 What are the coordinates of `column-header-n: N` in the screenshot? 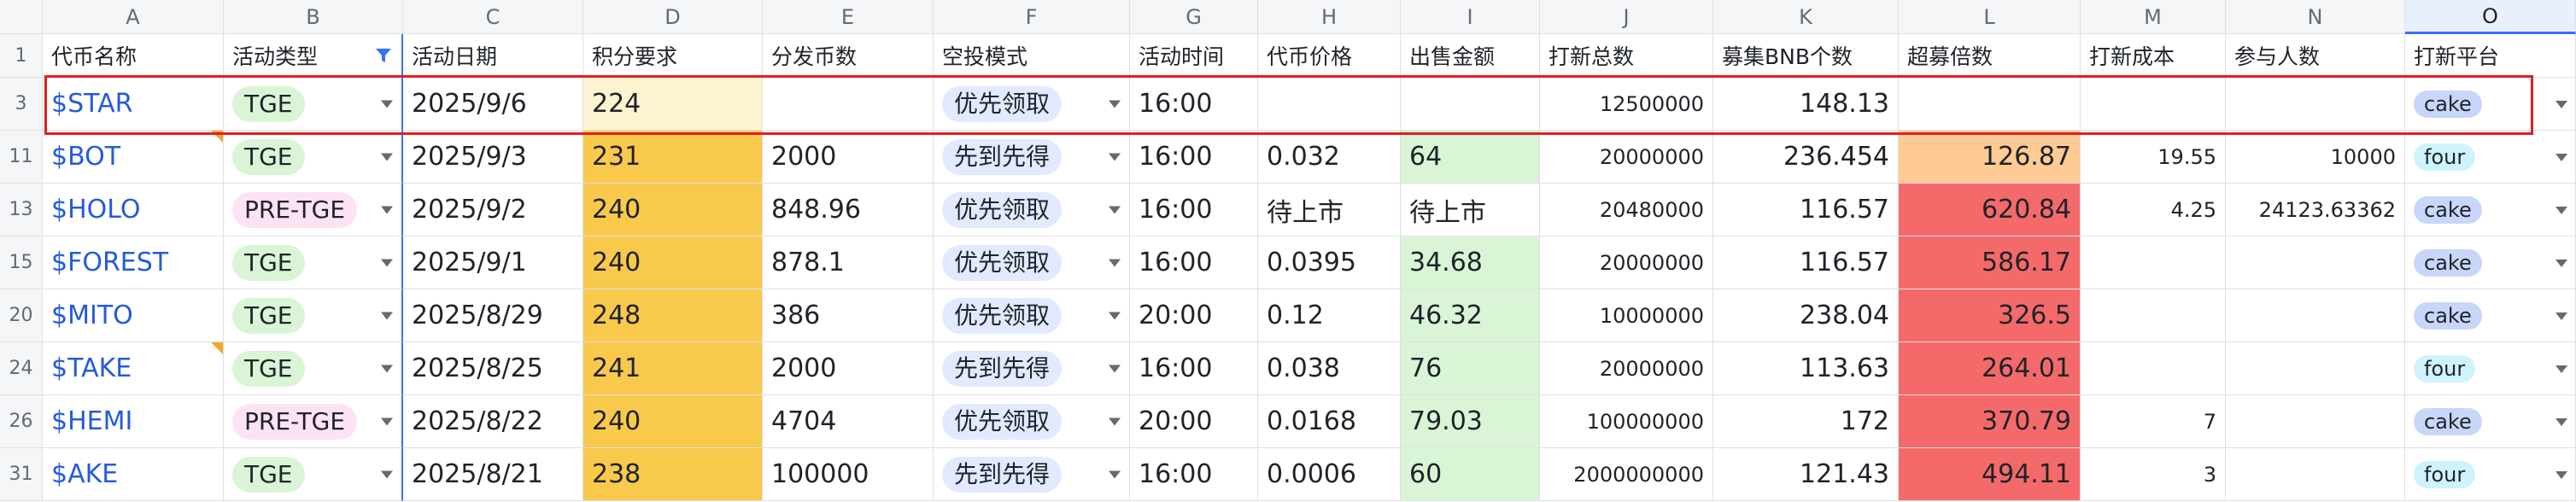 It's located at (2315, 17).